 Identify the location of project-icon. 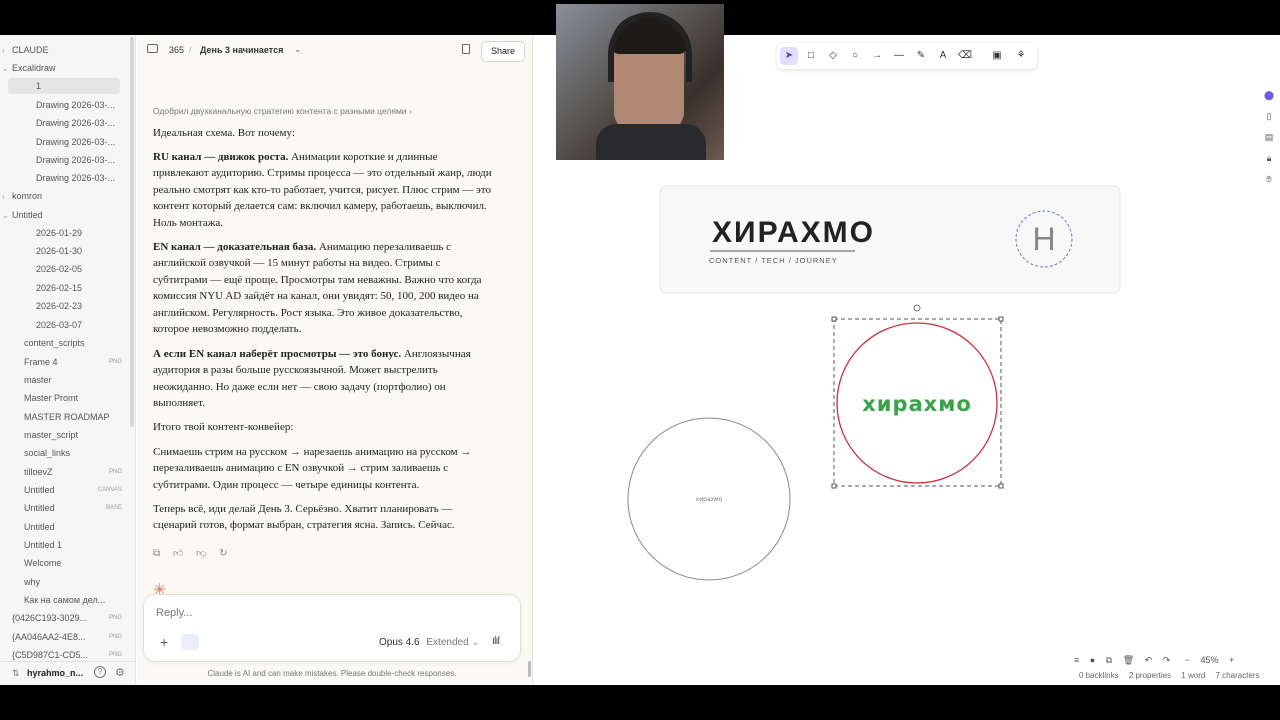
(190, 642).